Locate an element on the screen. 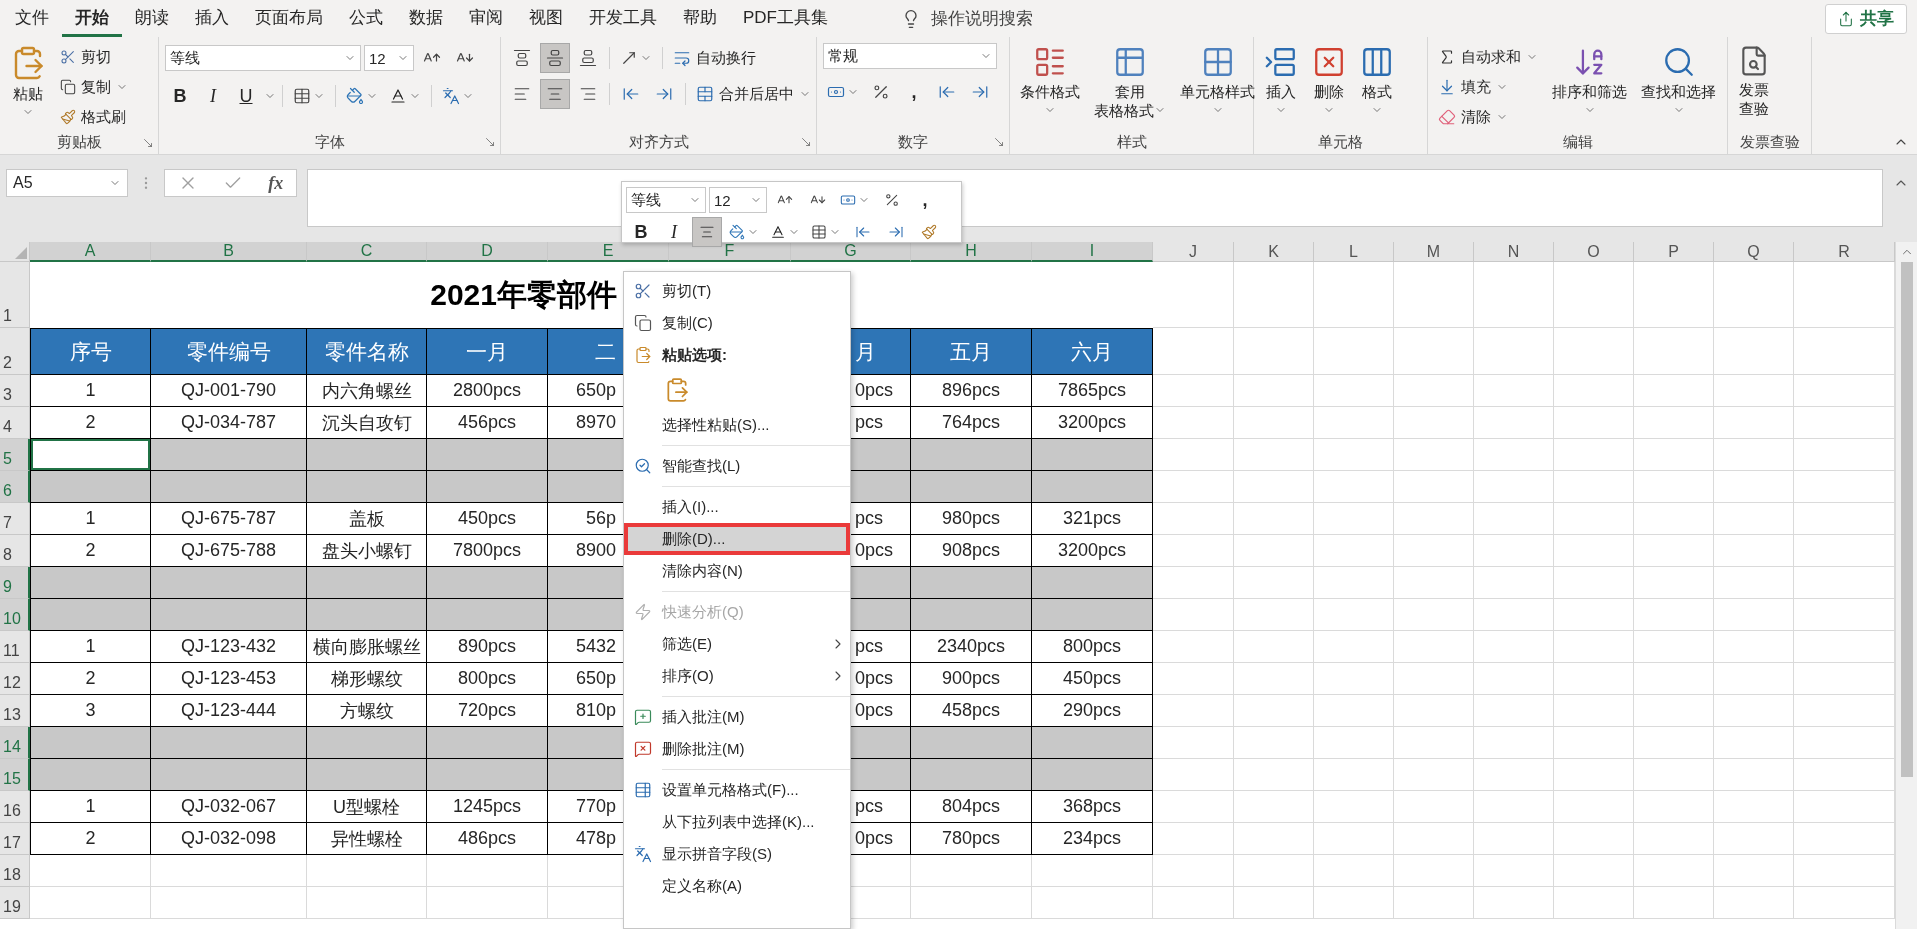 The height and width of the screenshot is (929, 1917). row-header: 12 is located at coordinates (15, 679).